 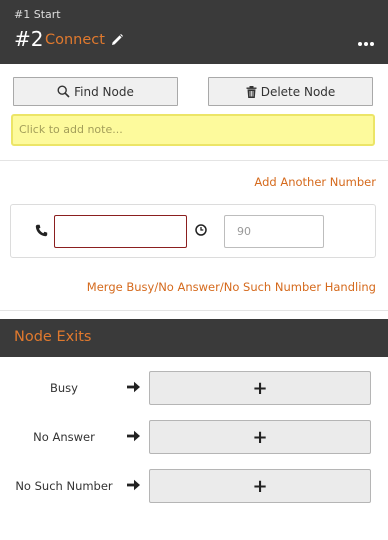 I want to click on phone-number-input, so click(x=120, y=231).